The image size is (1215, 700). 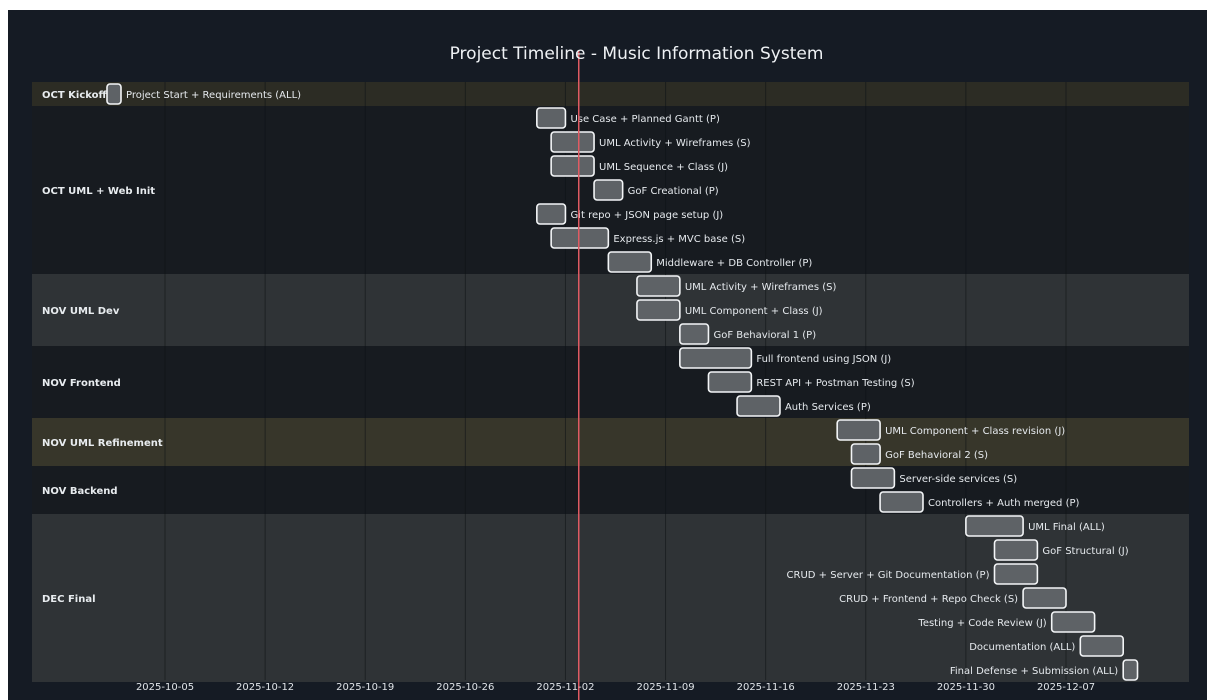 I want to click on section-label: NOV UML Refinement, so click(x=102, y=443).